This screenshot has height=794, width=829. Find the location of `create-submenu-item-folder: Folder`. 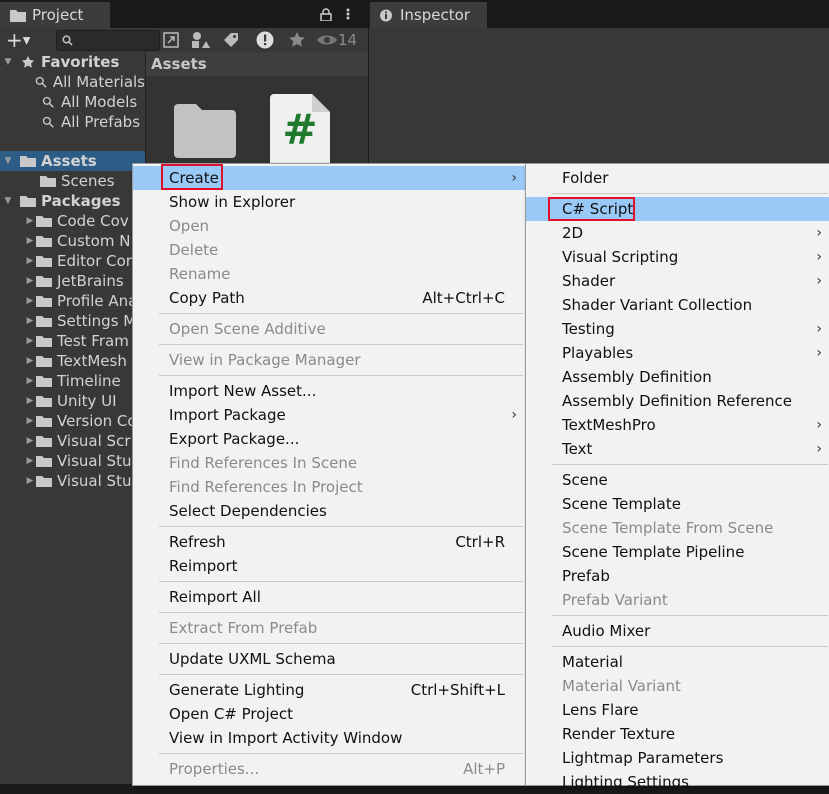

create-submenu-item-folder: Folder is located at coordinates (677, 178).